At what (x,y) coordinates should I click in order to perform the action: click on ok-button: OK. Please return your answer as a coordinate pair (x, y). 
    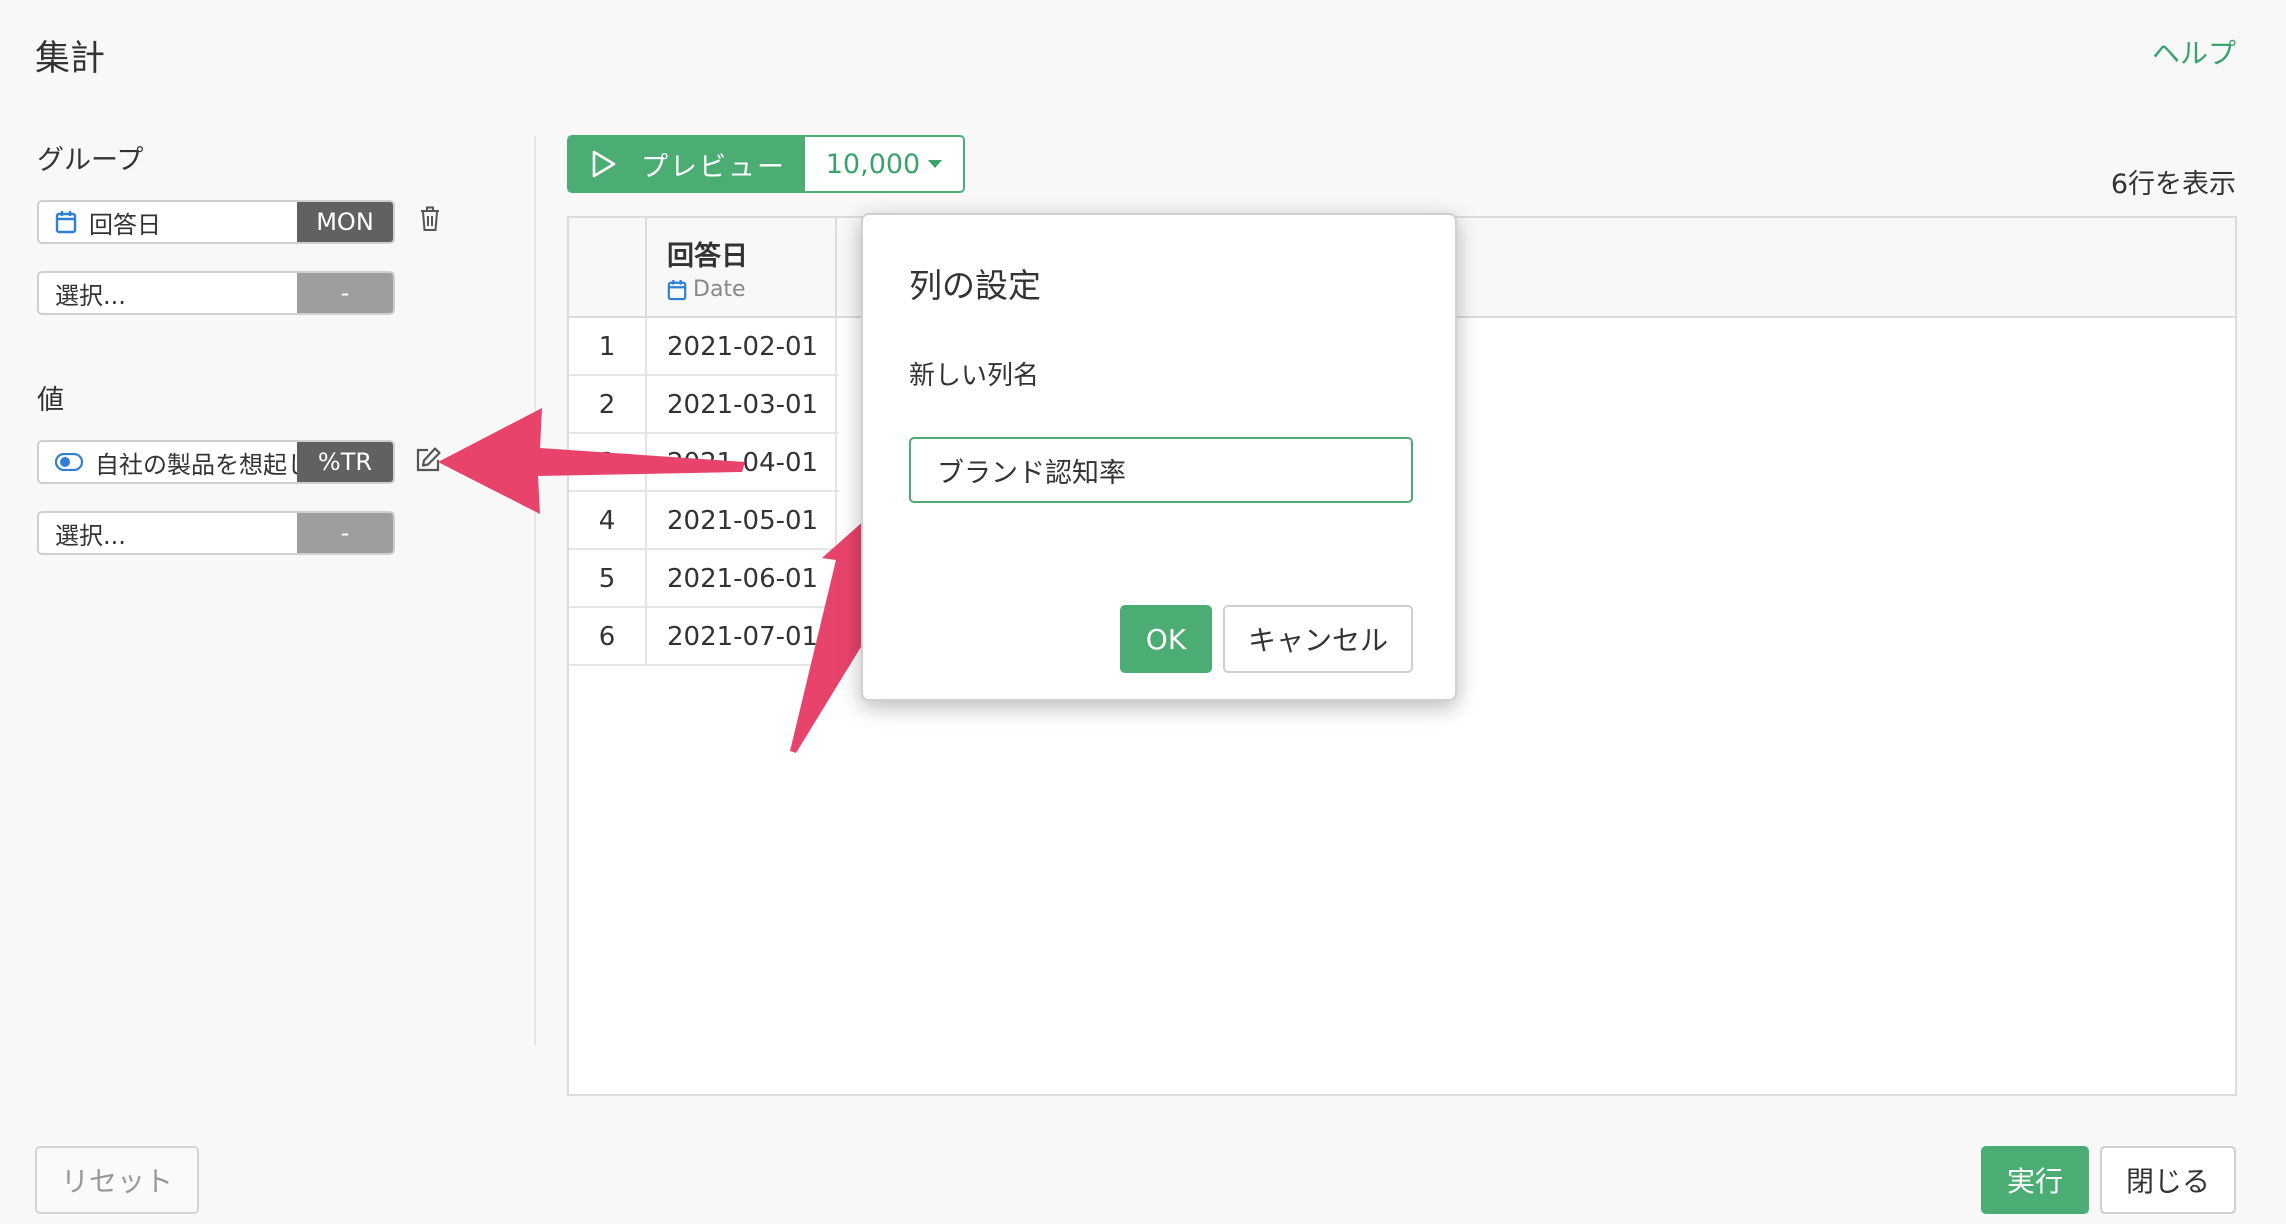
    Looking at the image, I should click on (1166, 639).